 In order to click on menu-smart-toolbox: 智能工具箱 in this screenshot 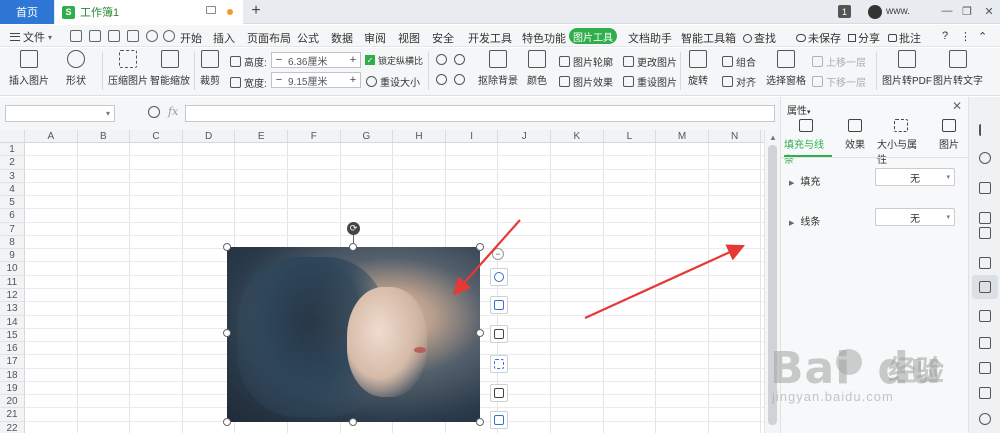, I will do `click(708, 38)`.